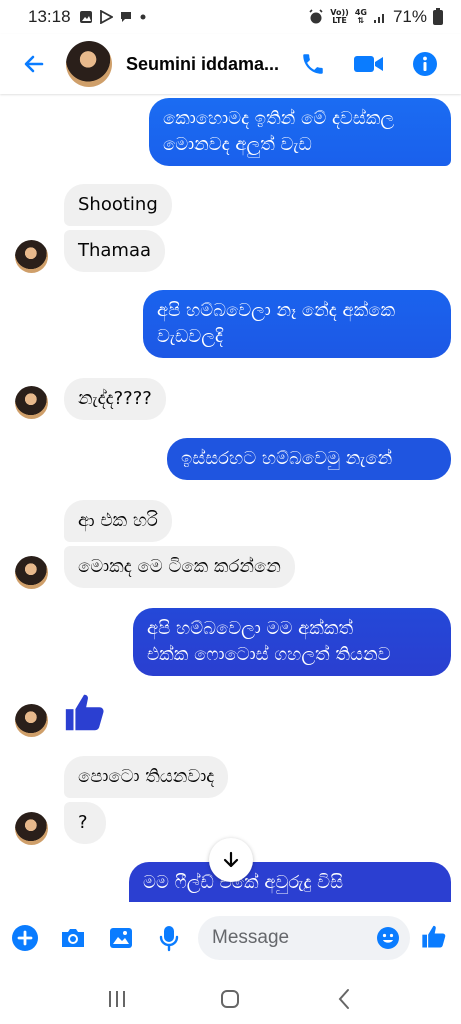  I want to click on message-line: Thamaa, so click(115, 250).